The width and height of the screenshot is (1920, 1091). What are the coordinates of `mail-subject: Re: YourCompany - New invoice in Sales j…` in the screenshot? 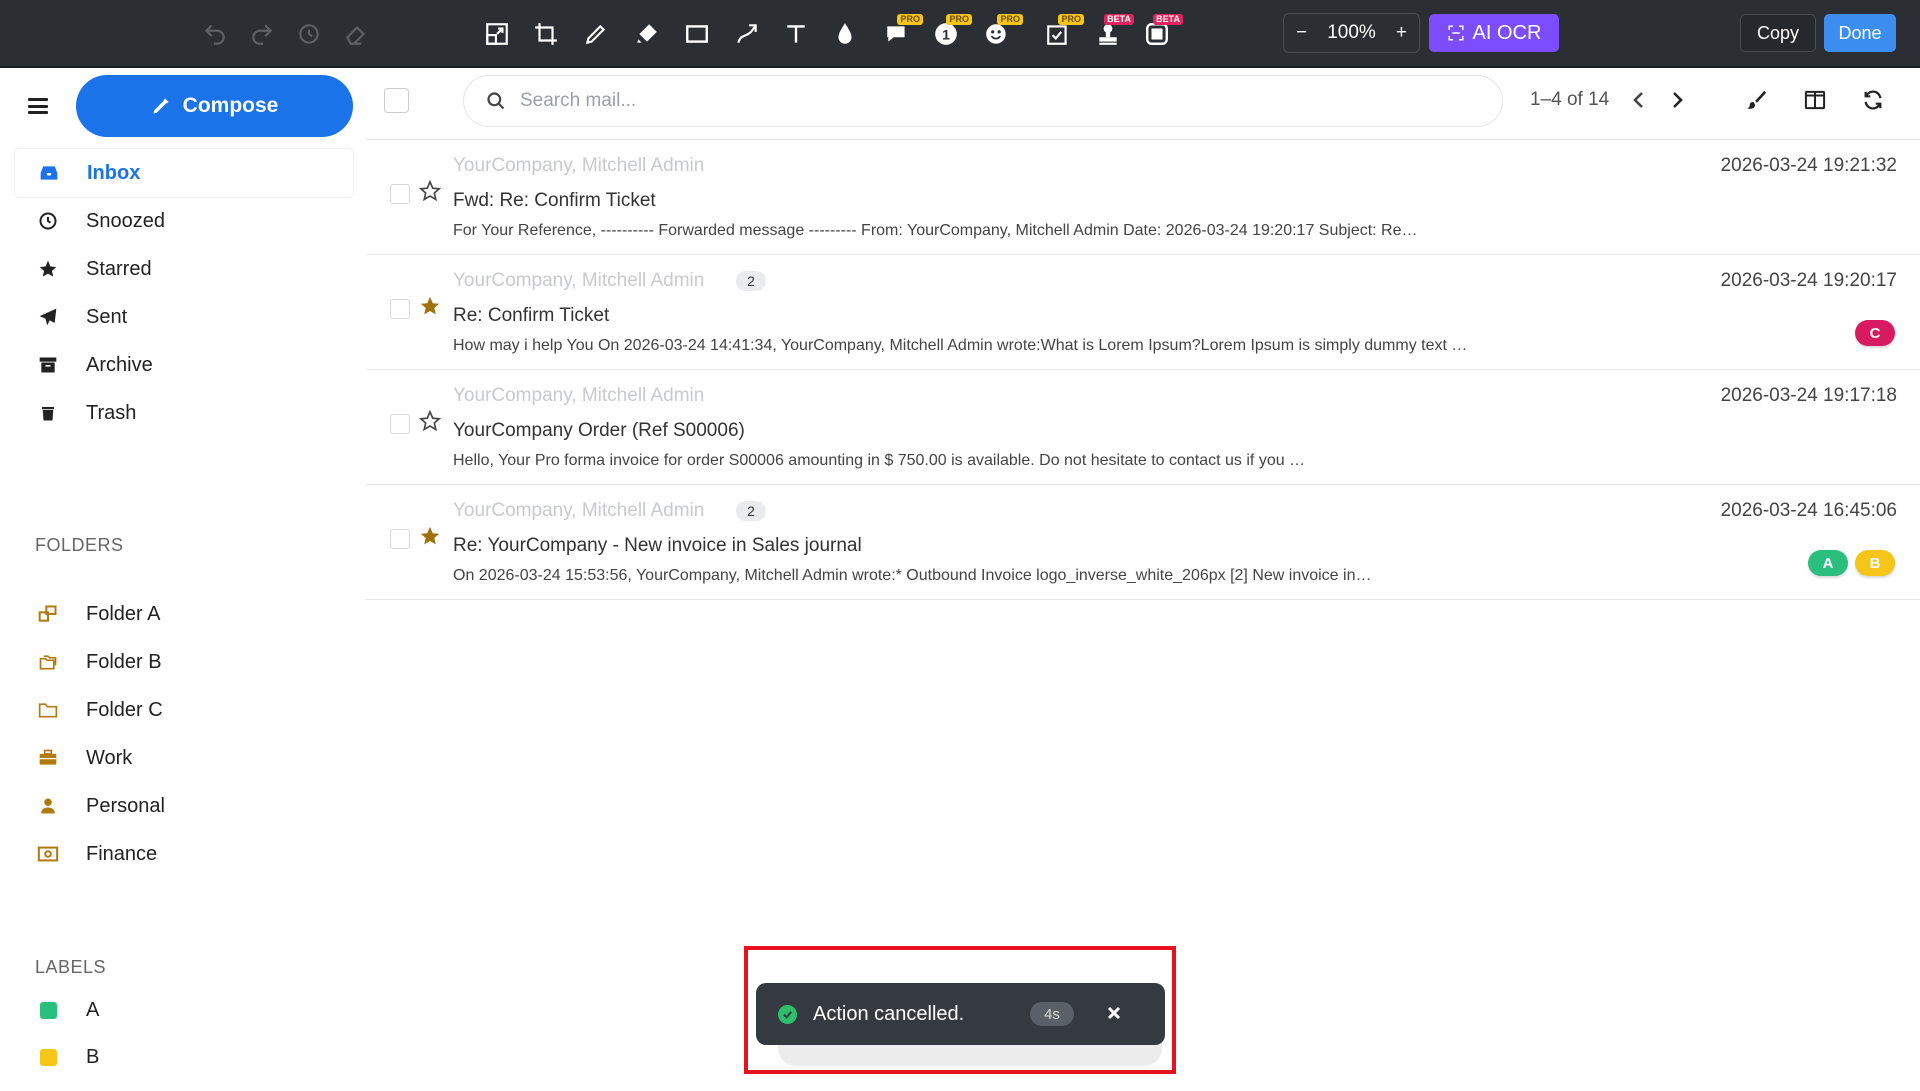 It's located at (657, 545).